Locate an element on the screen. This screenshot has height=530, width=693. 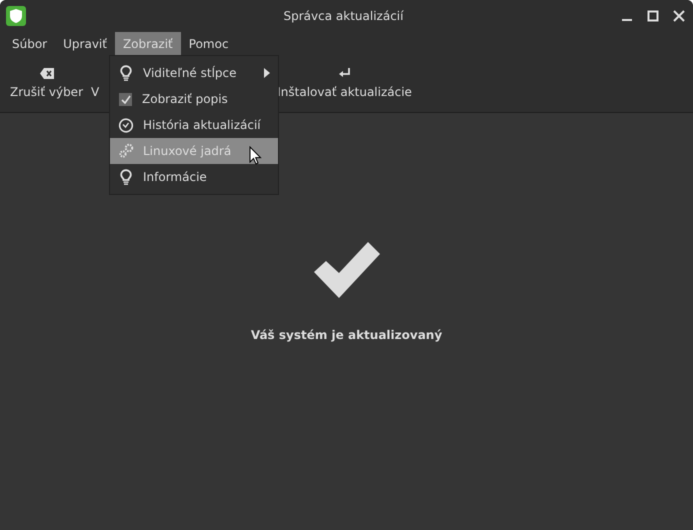
menu-item: Pomoc is located at coordinates (208, 43).